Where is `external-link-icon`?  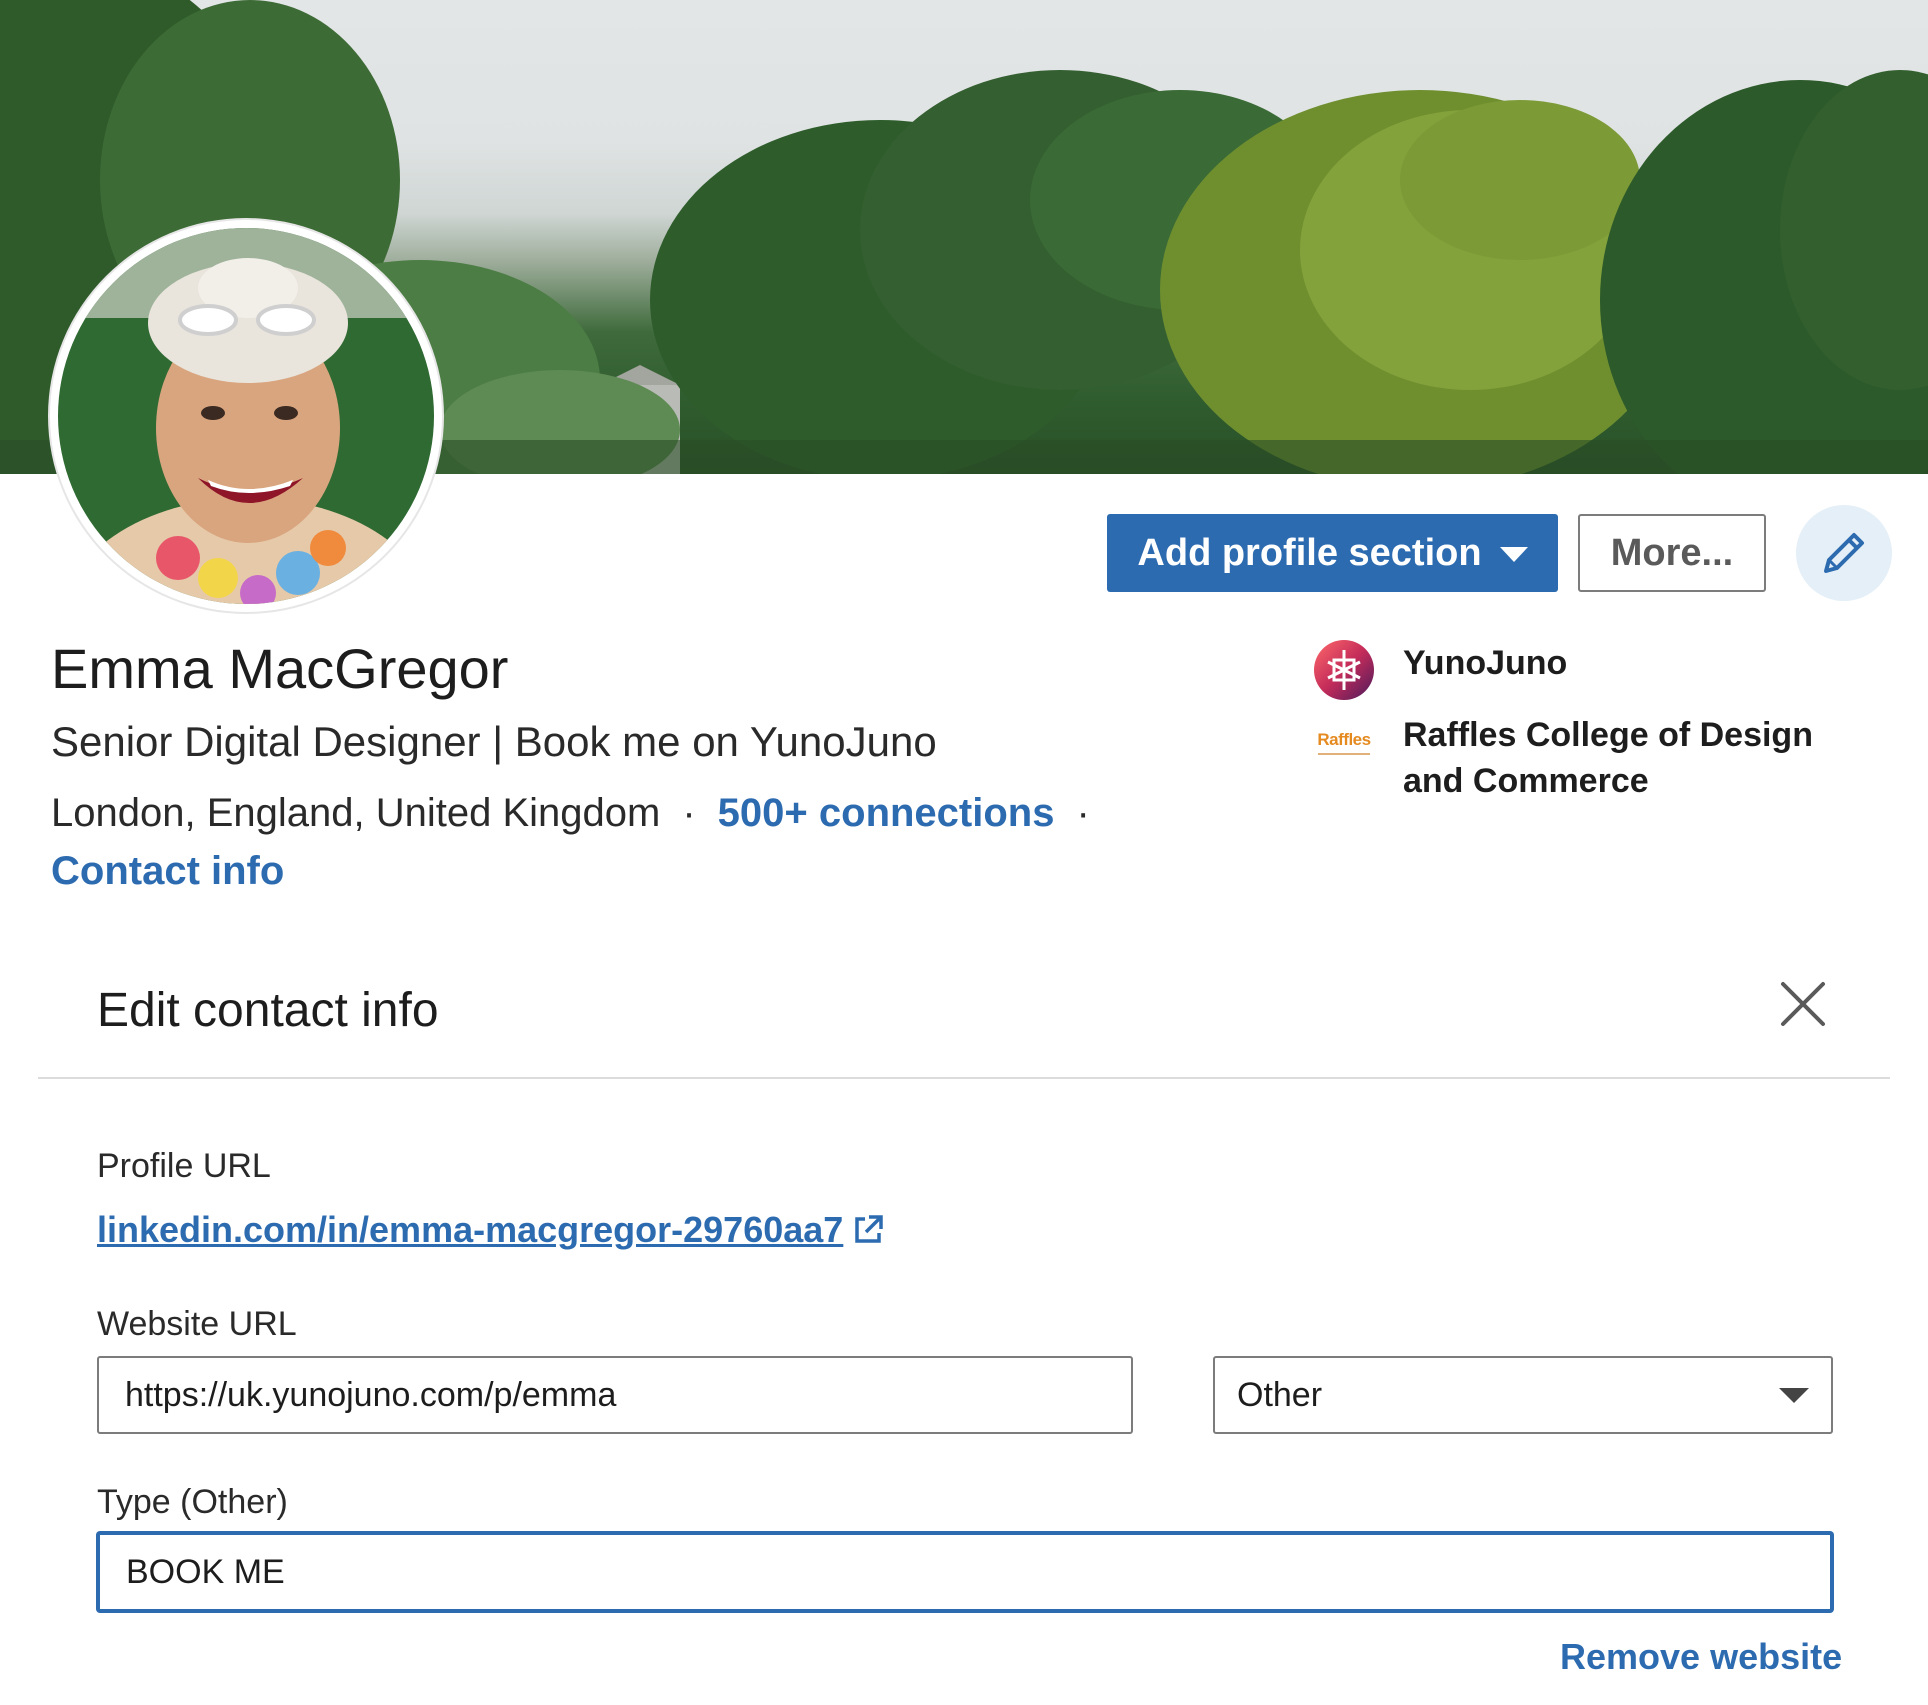
external-link-icon is located at coordinates (869, 1229).